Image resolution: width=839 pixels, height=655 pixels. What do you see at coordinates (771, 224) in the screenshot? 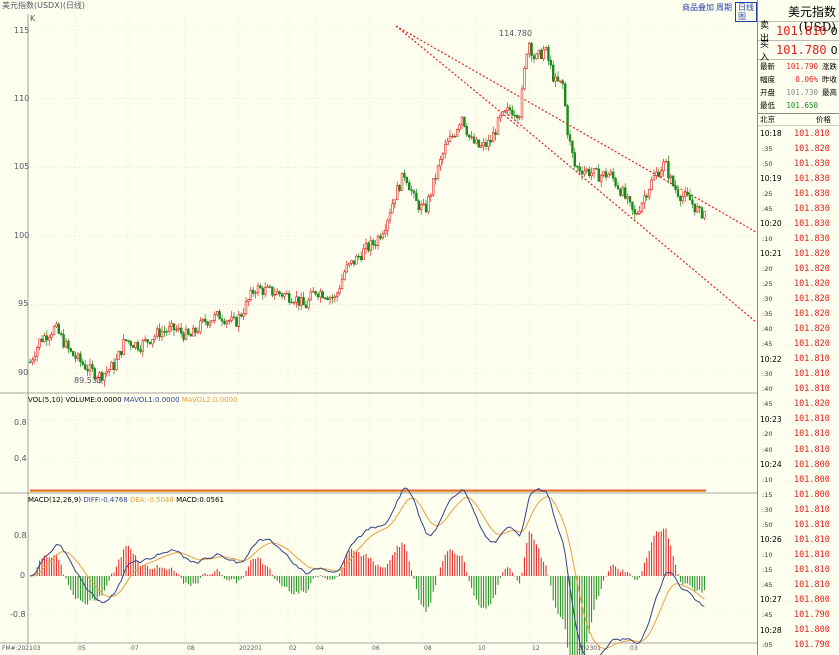
I see `tick-time: 10:20` at bounding box center [771, 224].